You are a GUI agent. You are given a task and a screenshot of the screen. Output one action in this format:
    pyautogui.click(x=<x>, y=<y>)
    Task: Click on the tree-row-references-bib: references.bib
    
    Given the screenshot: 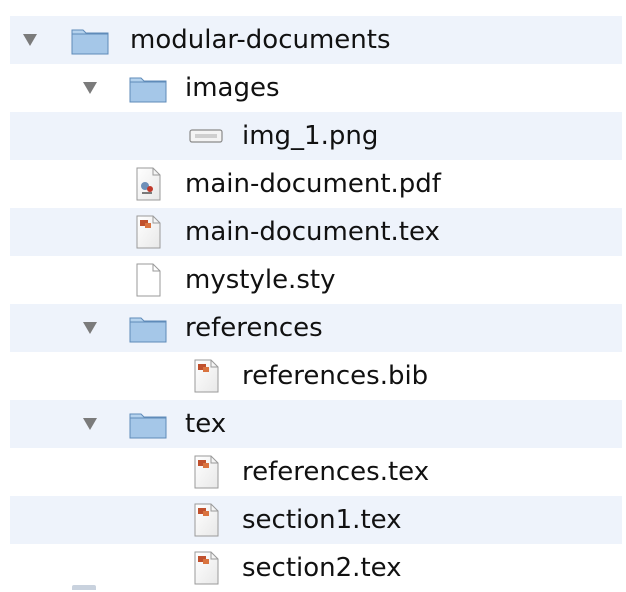 What is the action you would take?
    pyautogui.click(x=316, y=376)
    